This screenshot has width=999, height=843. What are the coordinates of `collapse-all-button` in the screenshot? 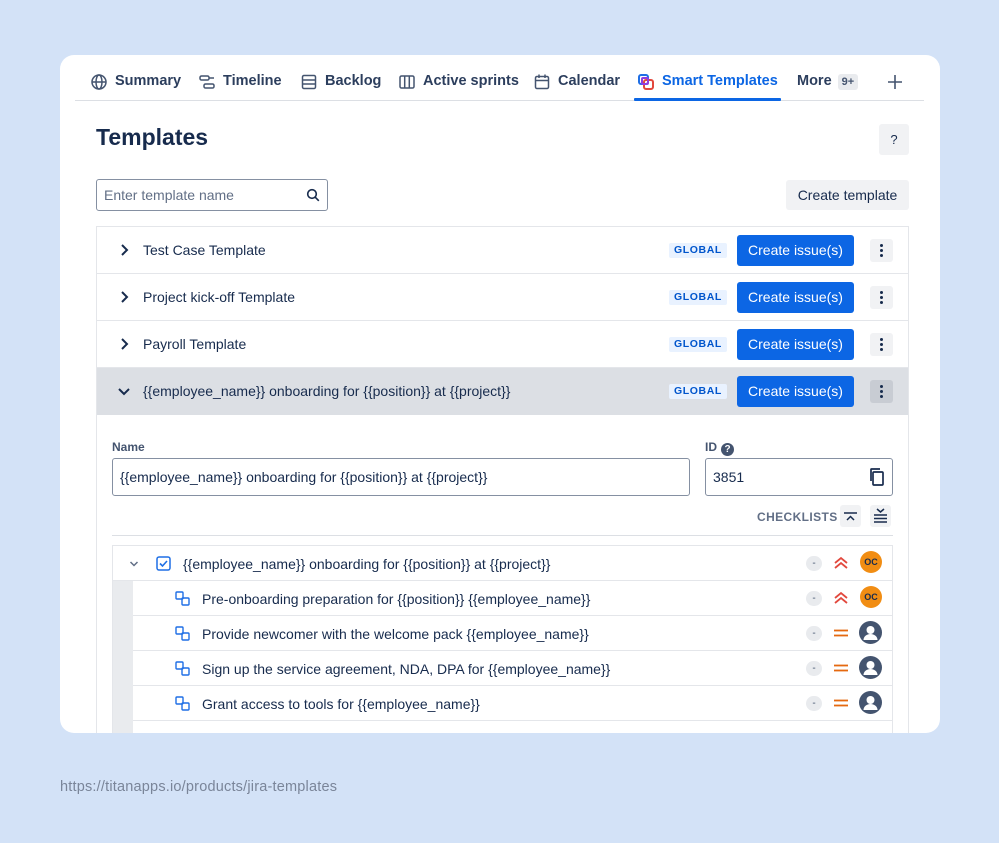 It's located at (850, 516).